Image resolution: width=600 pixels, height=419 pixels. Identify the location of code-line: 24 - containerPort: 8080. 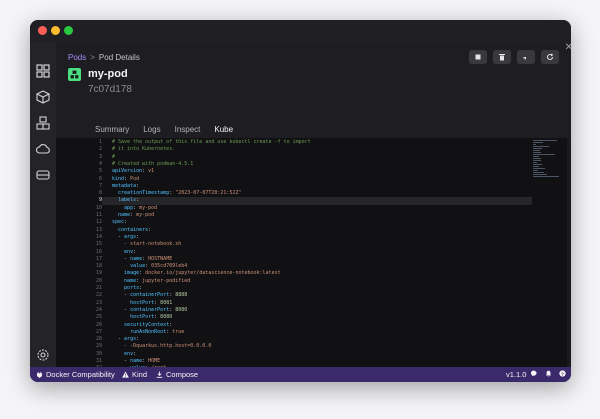
(121, 310).